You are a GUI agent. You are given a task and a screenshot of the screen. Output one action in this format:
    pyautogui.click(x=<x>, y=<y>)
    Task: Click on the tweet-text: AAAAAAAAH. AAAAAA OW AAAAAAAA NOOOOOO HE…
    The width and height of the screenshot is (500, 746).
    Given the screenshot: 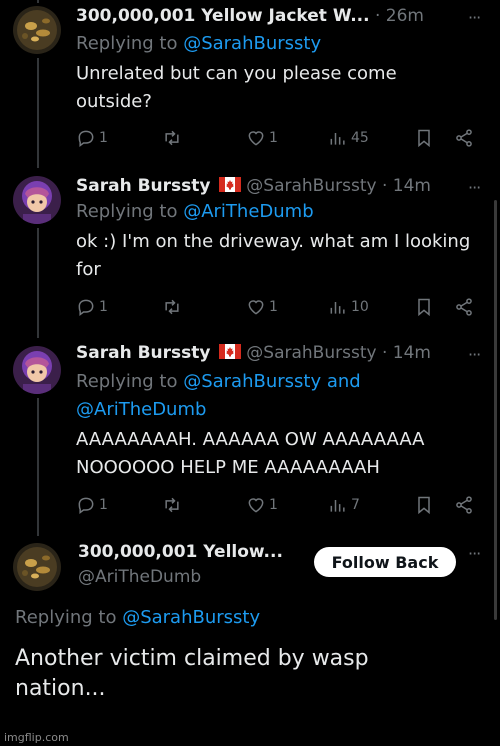 What is the action you would take?
    pyautogui.click(x=250, y=453)
    